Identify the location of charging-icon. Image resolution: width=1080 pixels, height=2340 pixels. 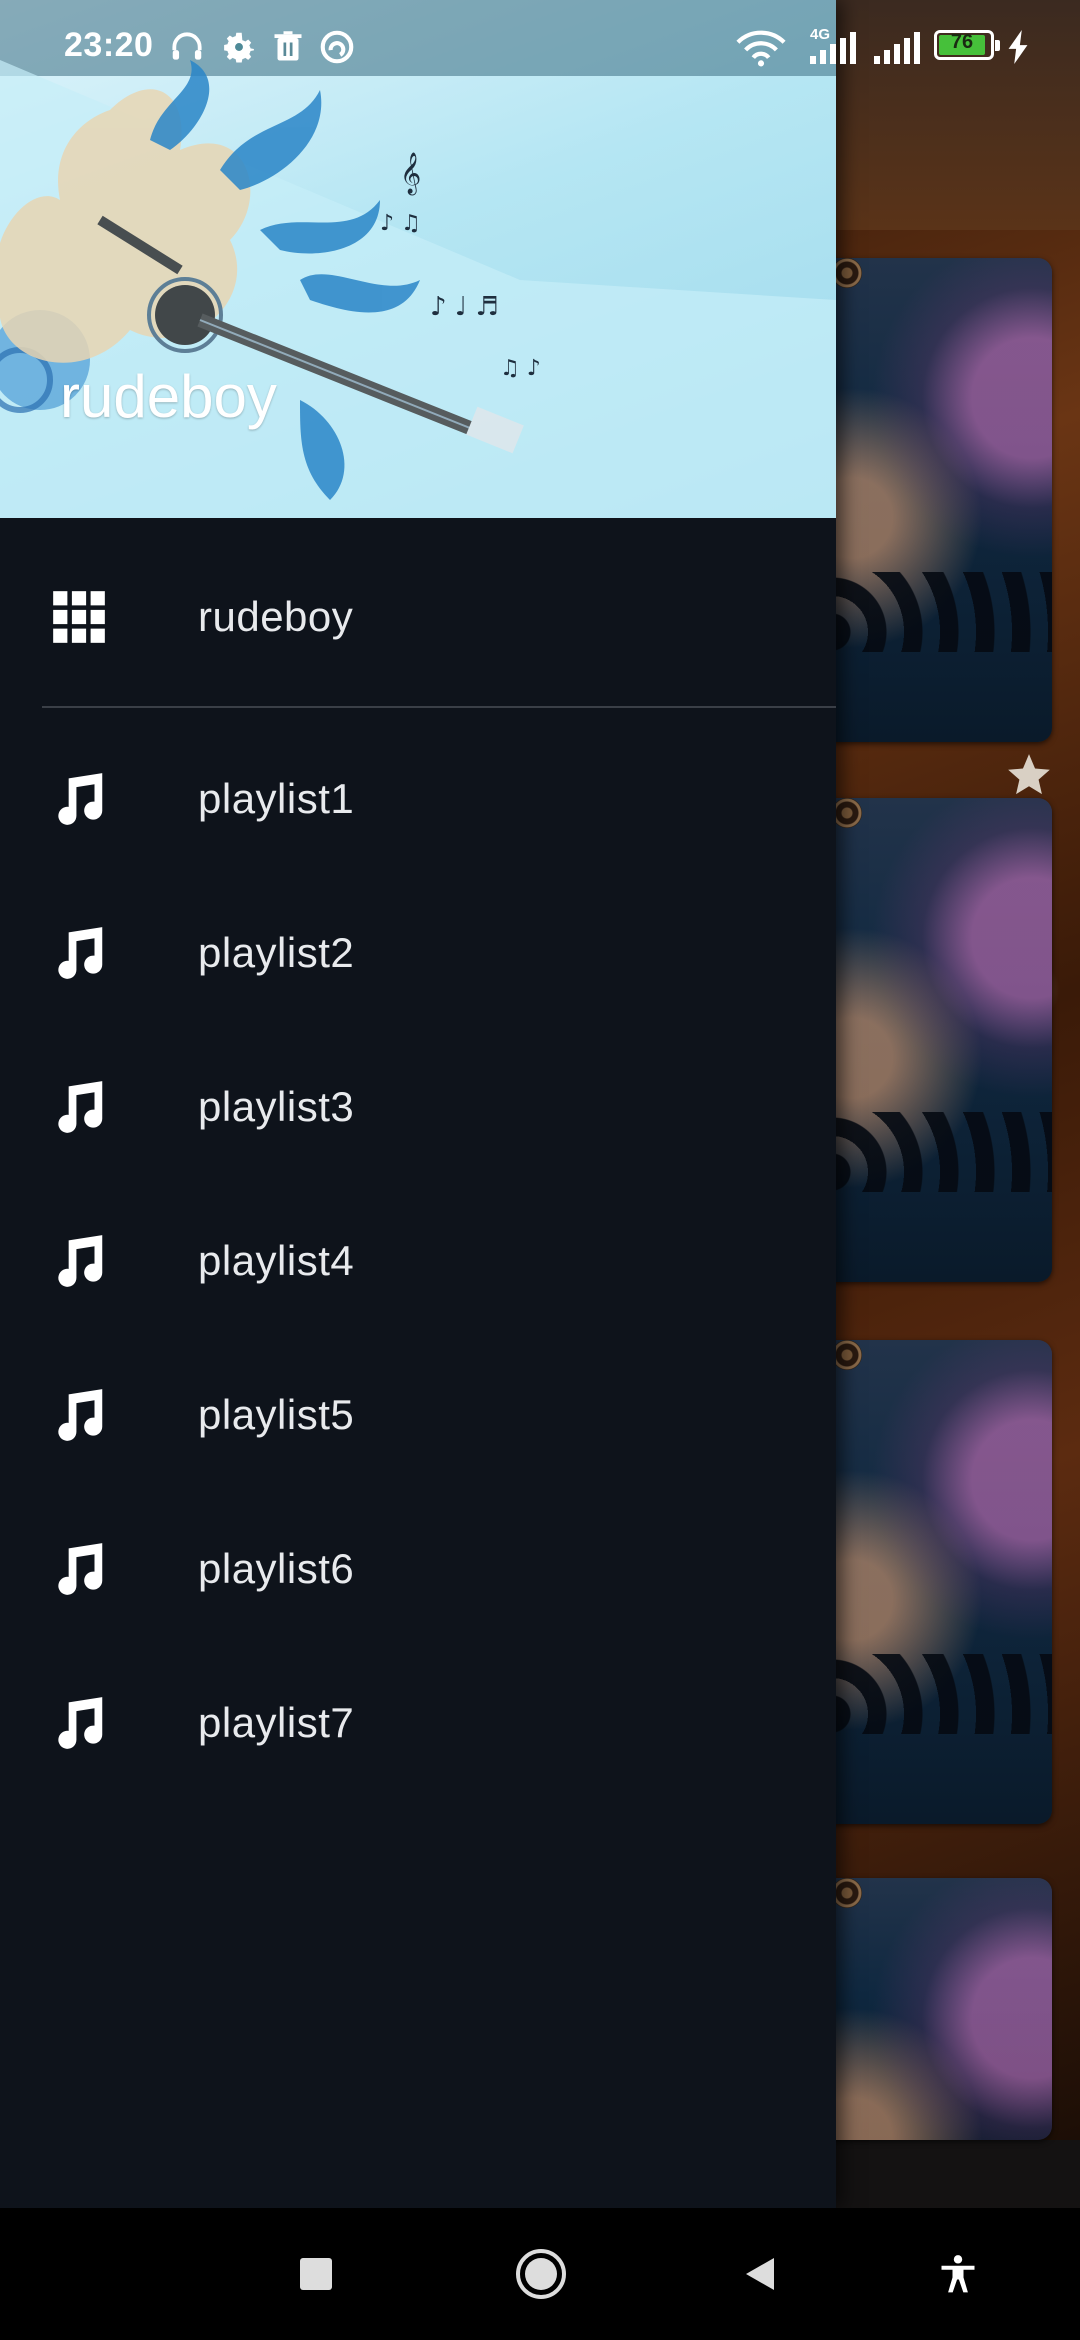
(1018, 47).